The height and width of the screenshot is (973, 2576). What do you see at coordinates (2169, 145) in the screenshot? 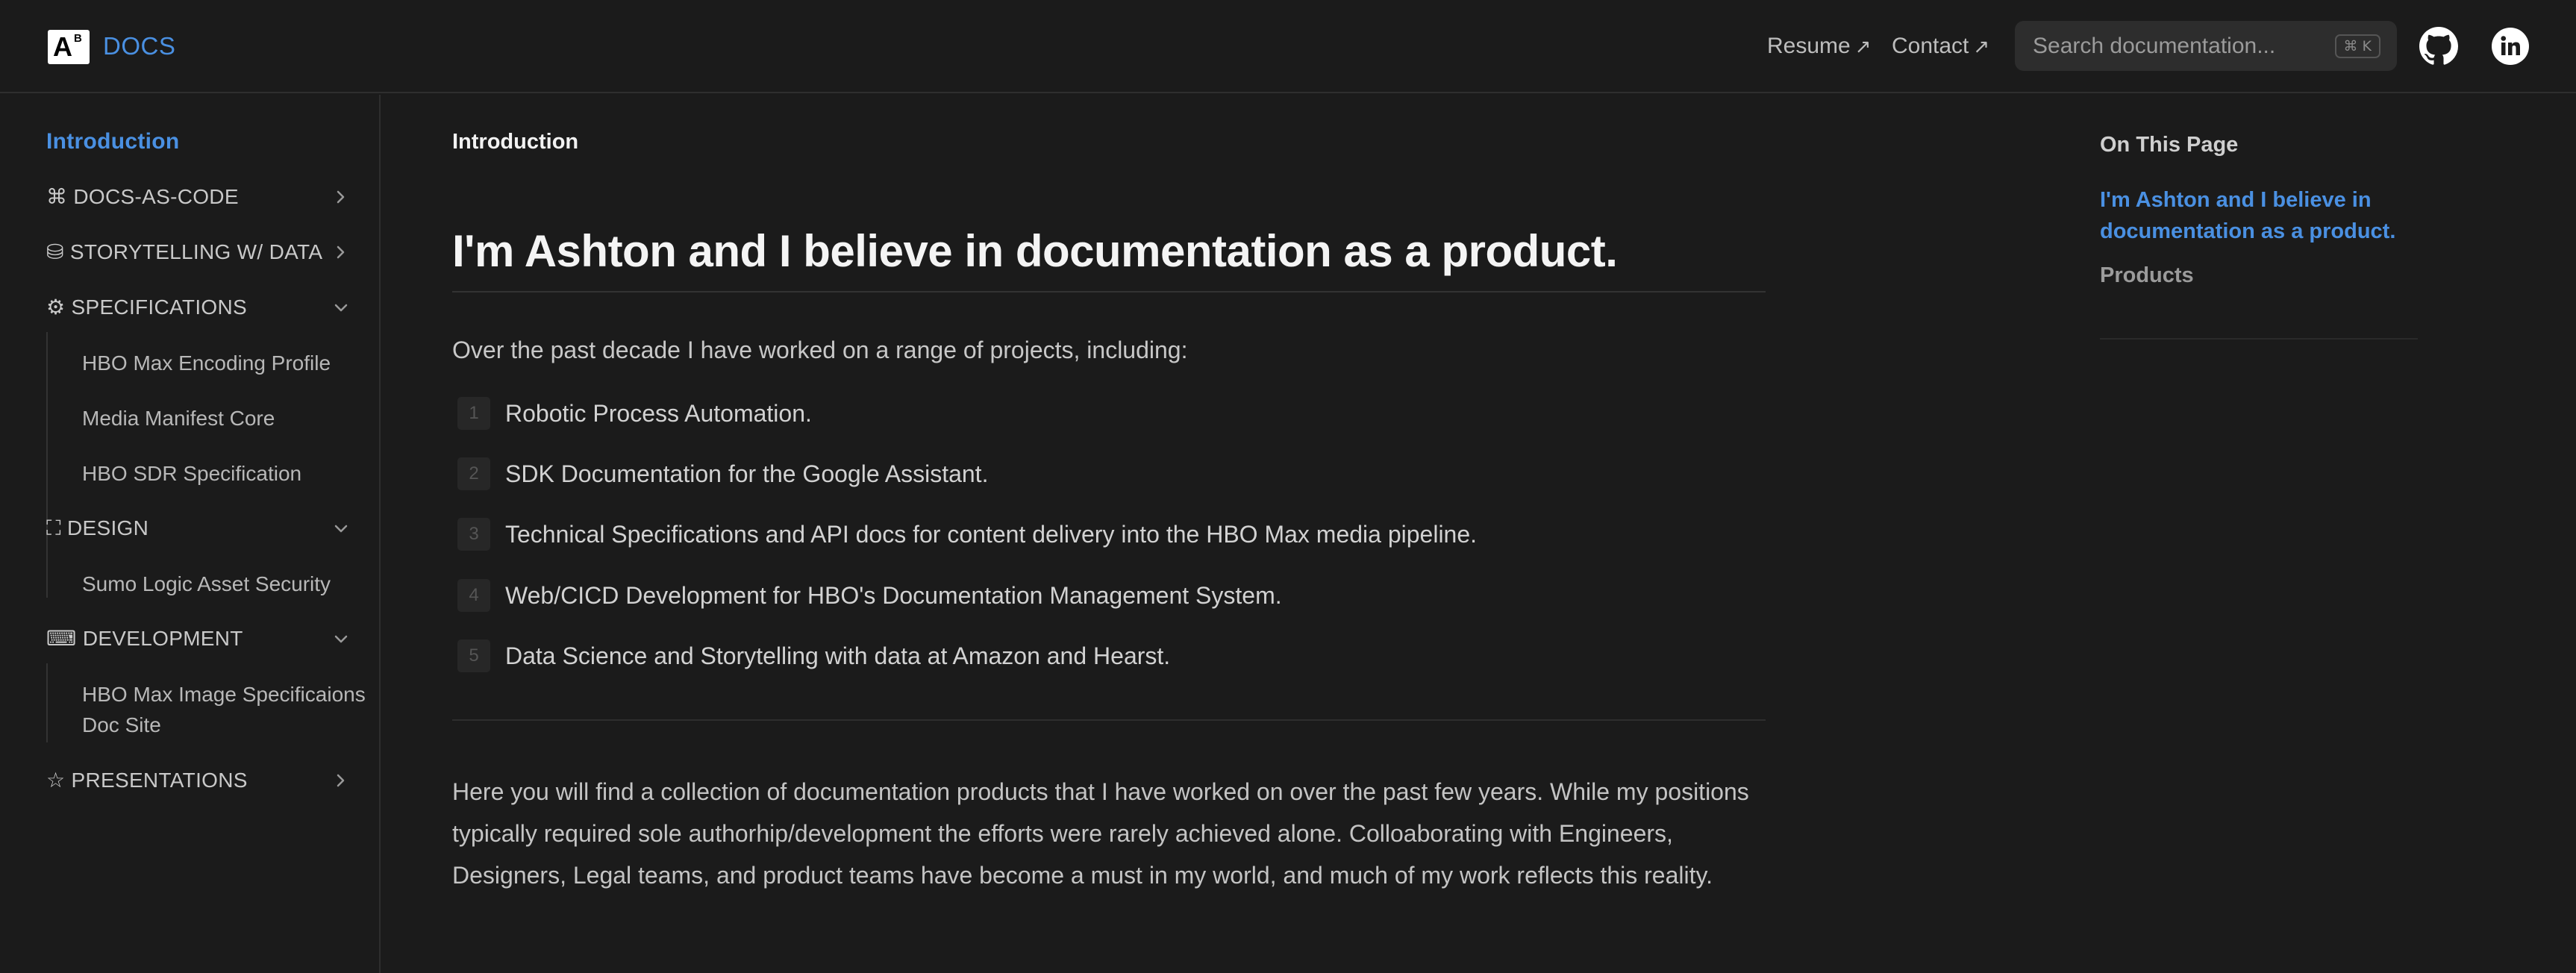
I see `toc-title: On This Page` at bounding box center [2169, 145].